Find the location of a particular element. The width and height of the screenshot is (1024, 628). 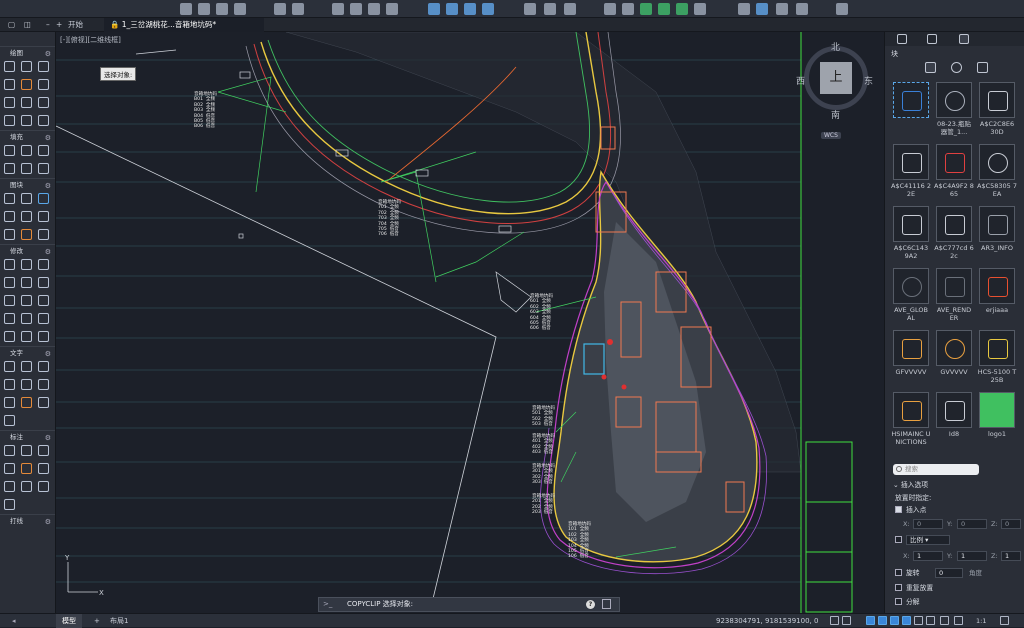

insert-z-field: 0 is located at coordinates (1011, 524).